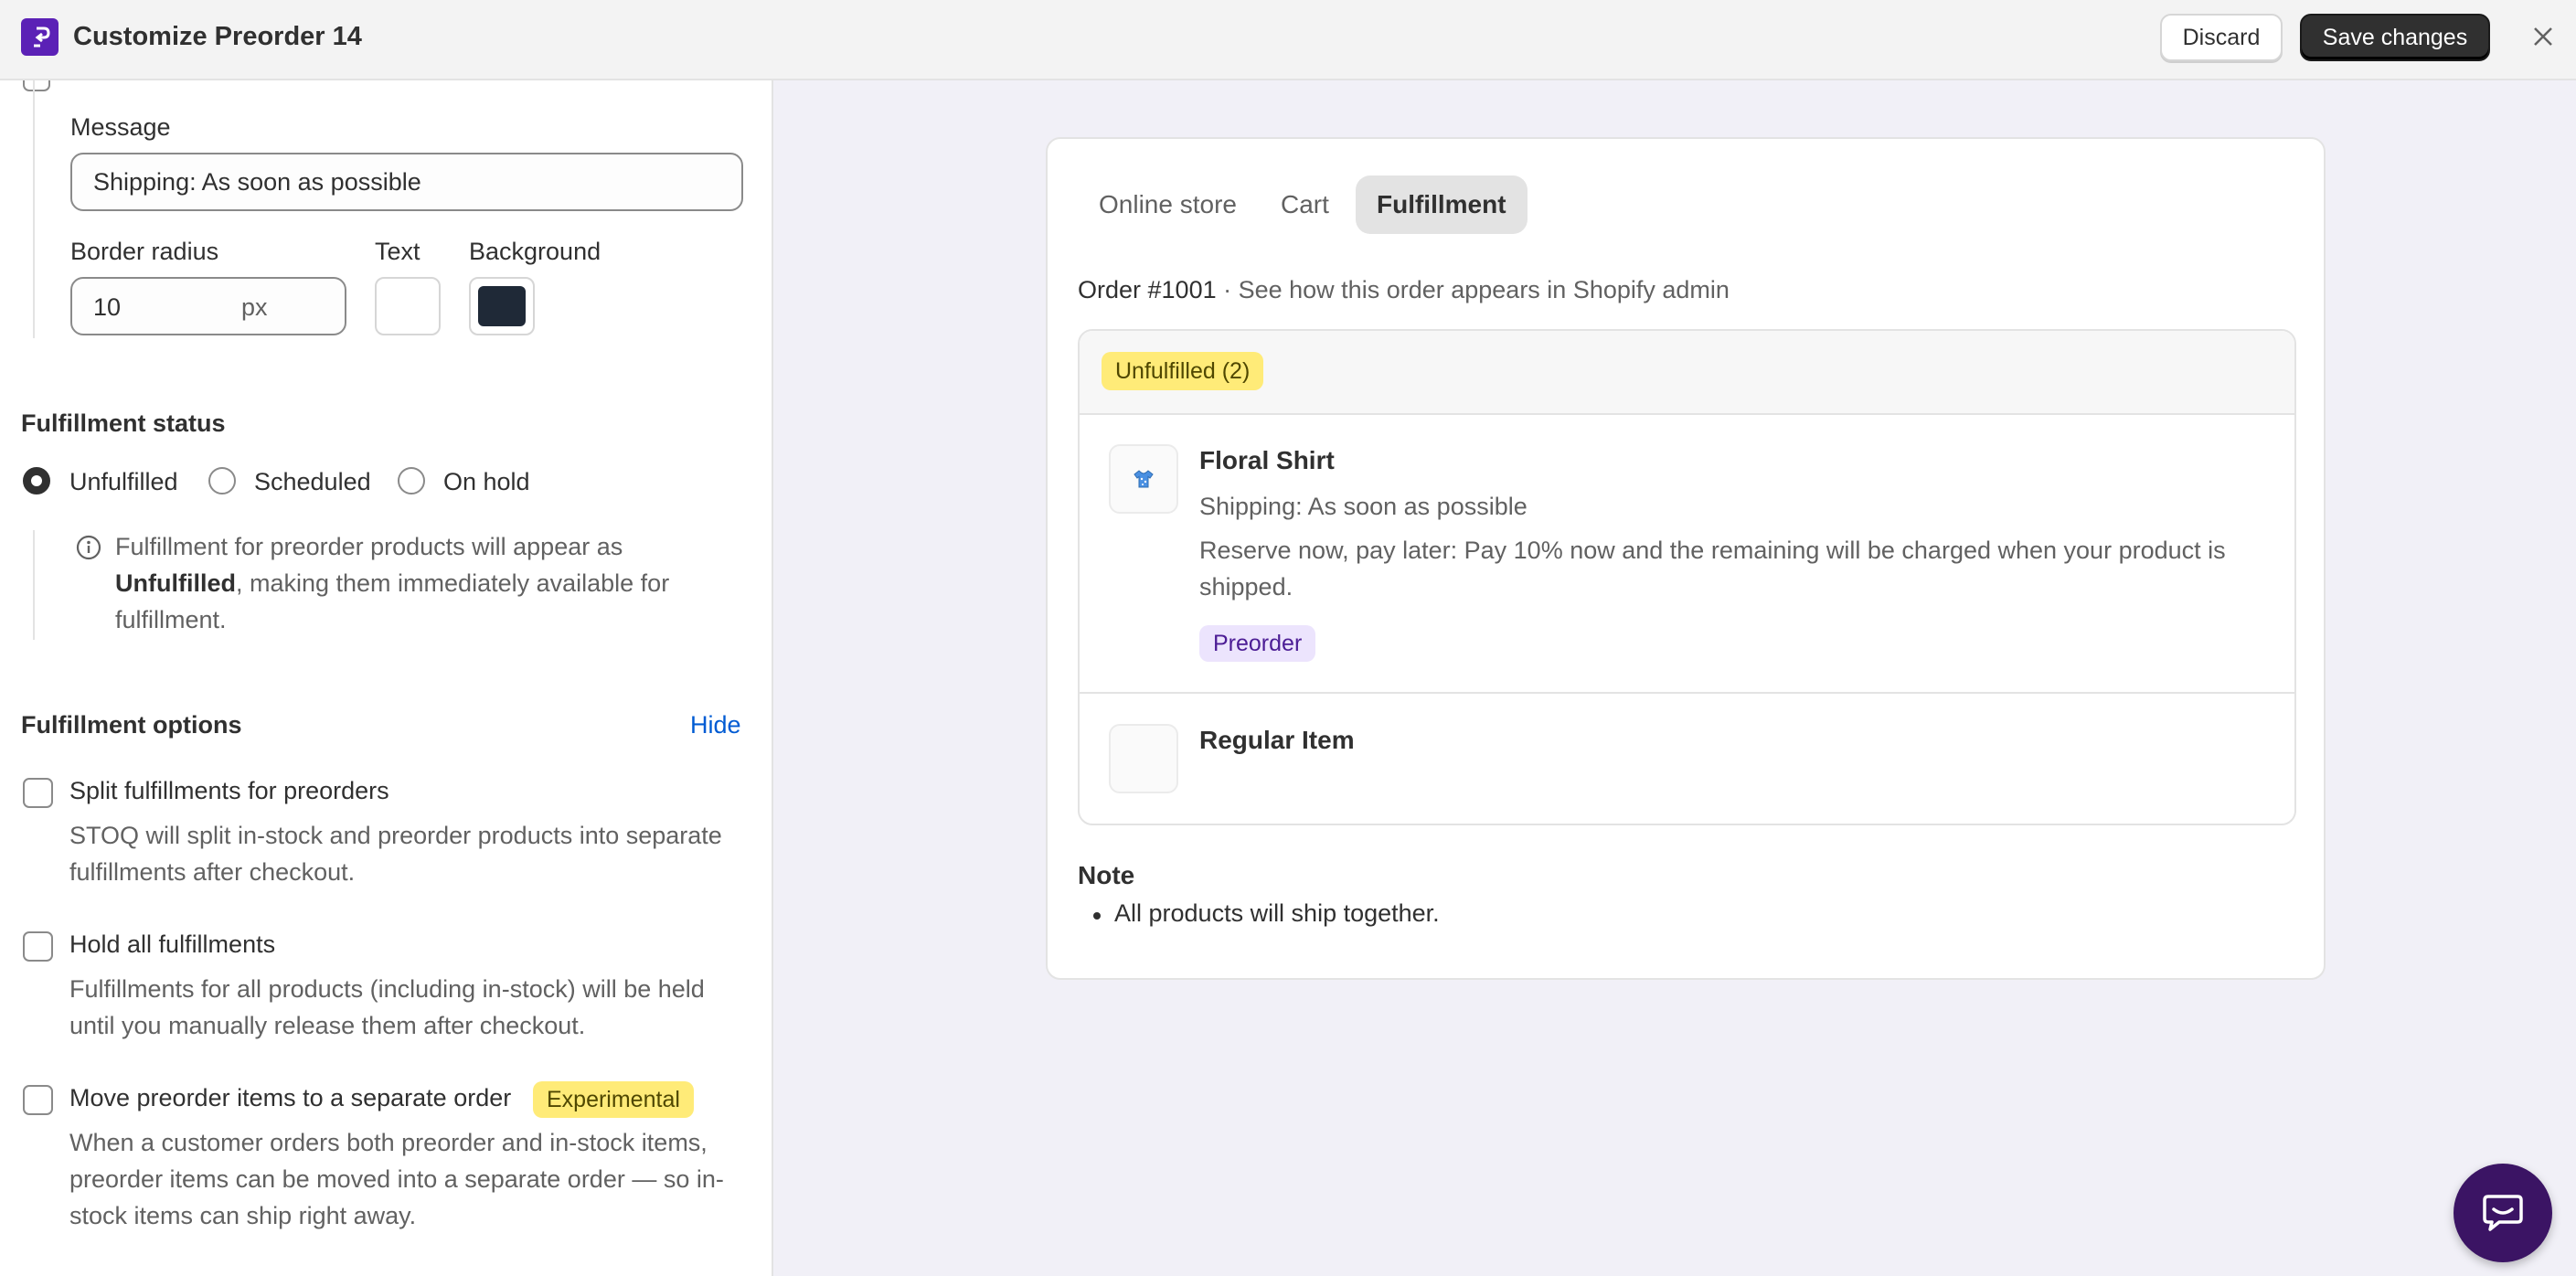 The image size is (2576, 1276). I want to click on fulfillment-status-title: Fulfillment status, so click(123, 423).